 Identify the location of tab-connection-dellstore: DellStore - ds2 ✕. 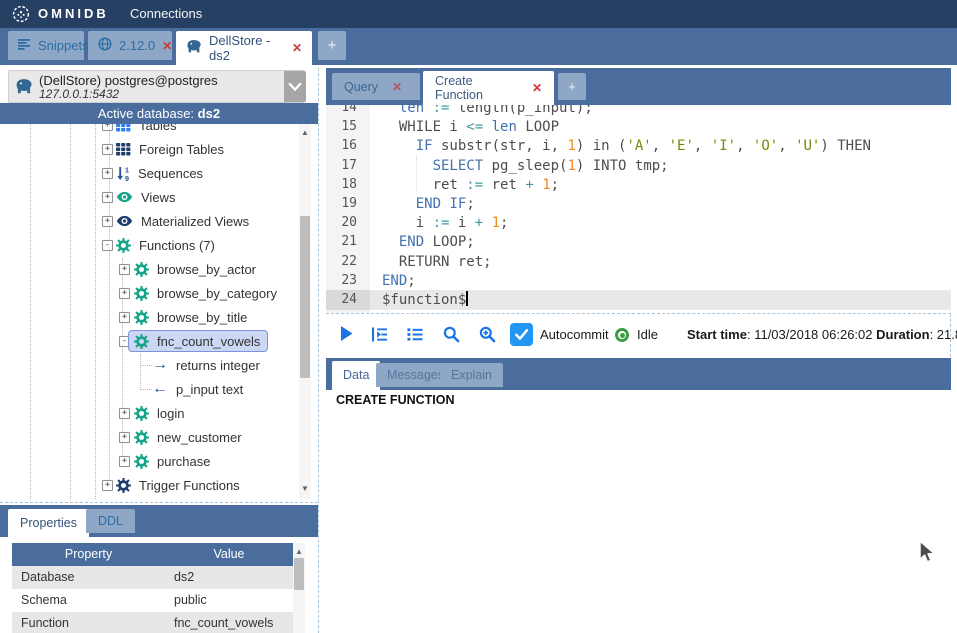
(244, 48).